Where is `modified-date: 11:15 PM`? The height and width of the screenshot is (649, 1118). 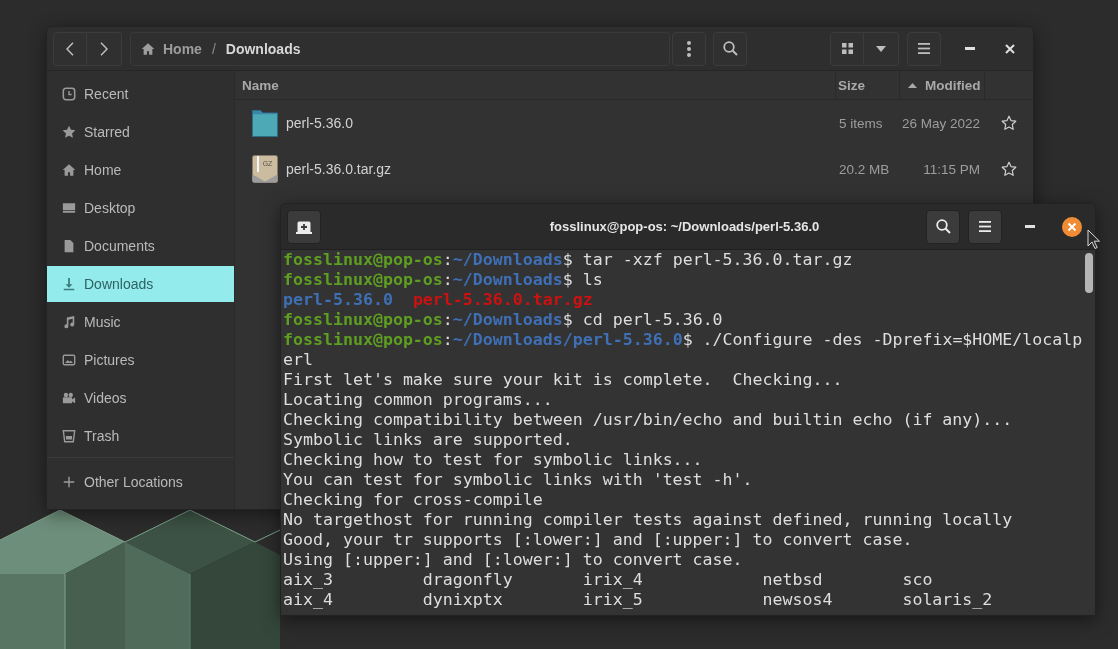
modified-date: 11:15 PM is located at coordinates (951, 169).